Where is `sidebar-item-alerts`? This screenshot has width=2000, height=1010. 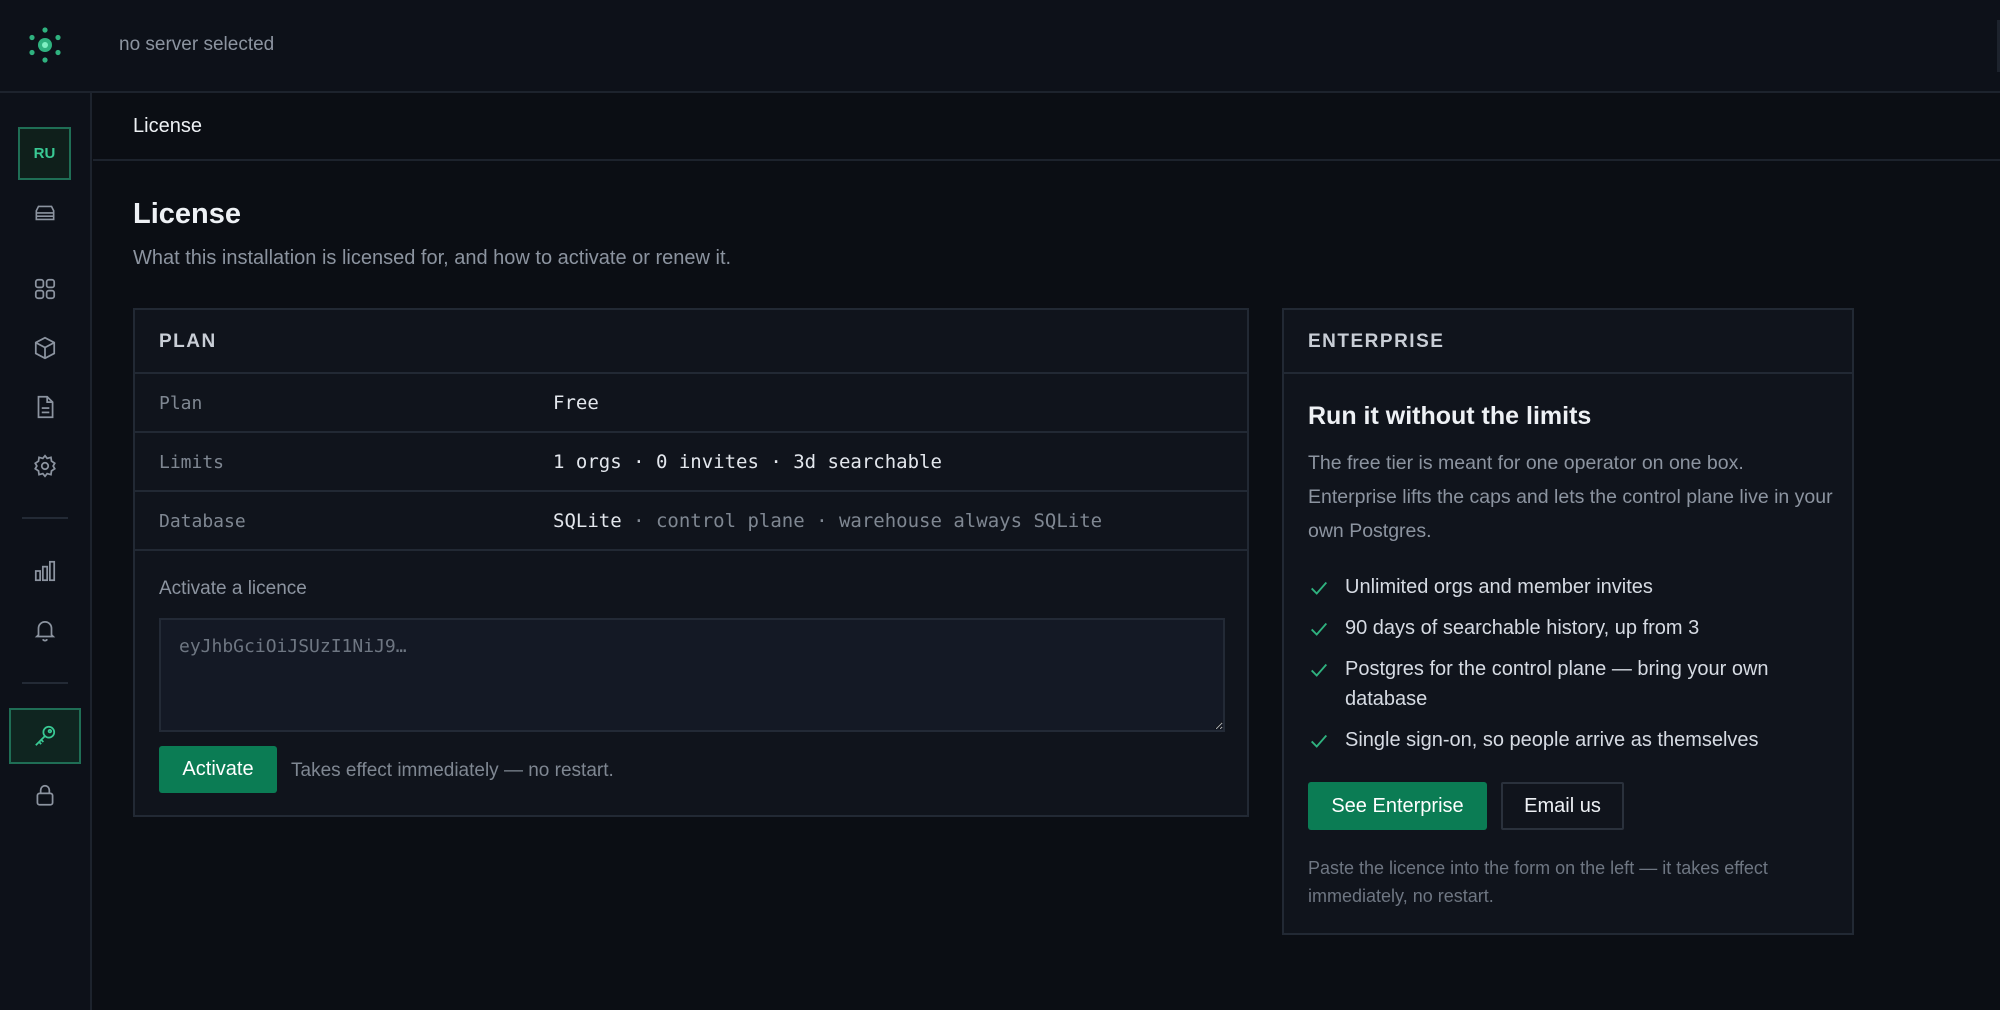
sidebar-item-alerts is located at coordinates (45, 630).